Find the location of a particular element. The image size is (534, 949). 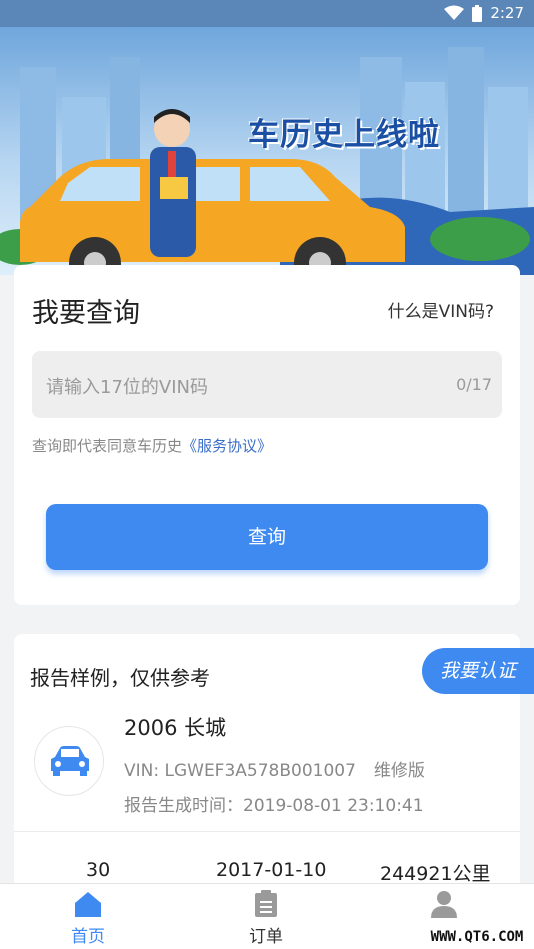

agreement-text: 查询即代表同意车历史《服务协议》 is located at coordinates (152, 445).